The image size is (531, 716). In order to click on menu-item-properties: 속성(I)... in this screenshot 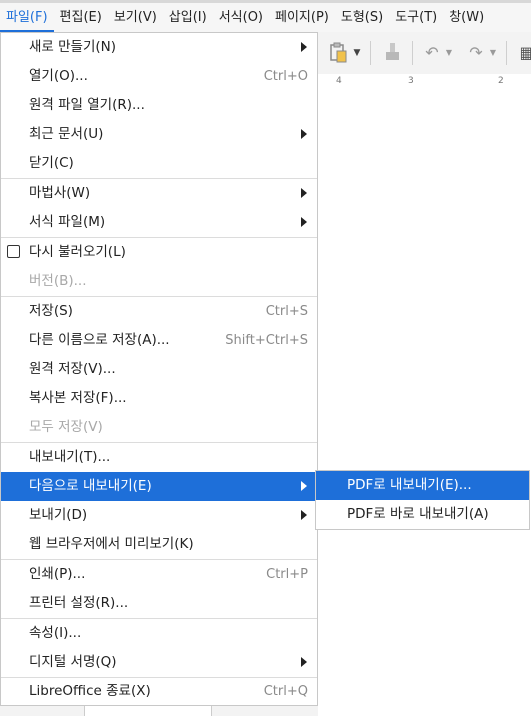, I will do `click(159, 633)`.